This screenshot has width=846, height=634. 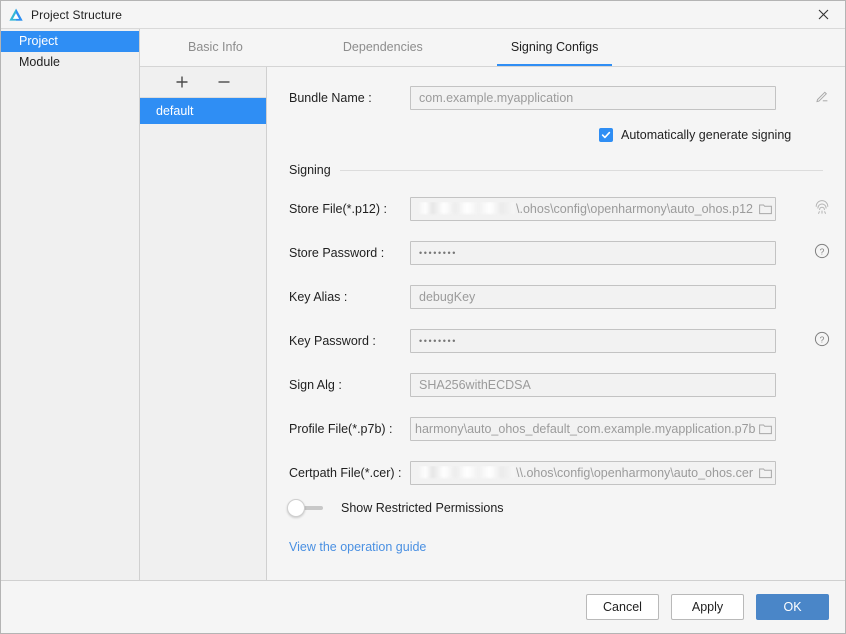 What do you see at coordinates (357, 547) in the screenshot?
I see `operation-guide-link: View the operation guide` at bounding box center [357, 547].